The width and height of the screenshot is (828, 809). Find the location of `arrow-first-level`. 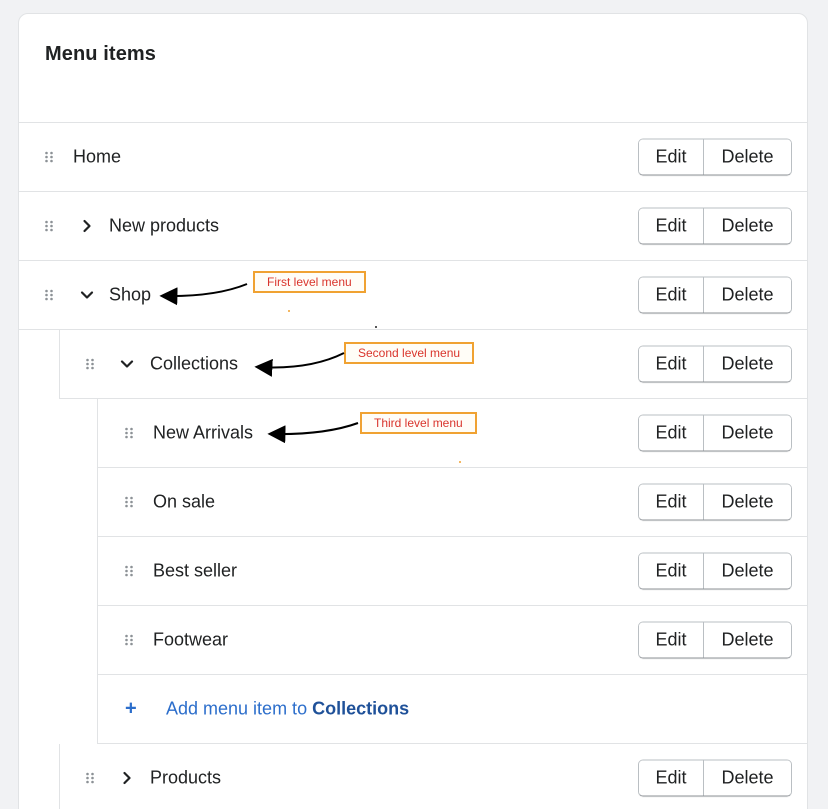

arrow-first-level is located at coordinates (203, 294).